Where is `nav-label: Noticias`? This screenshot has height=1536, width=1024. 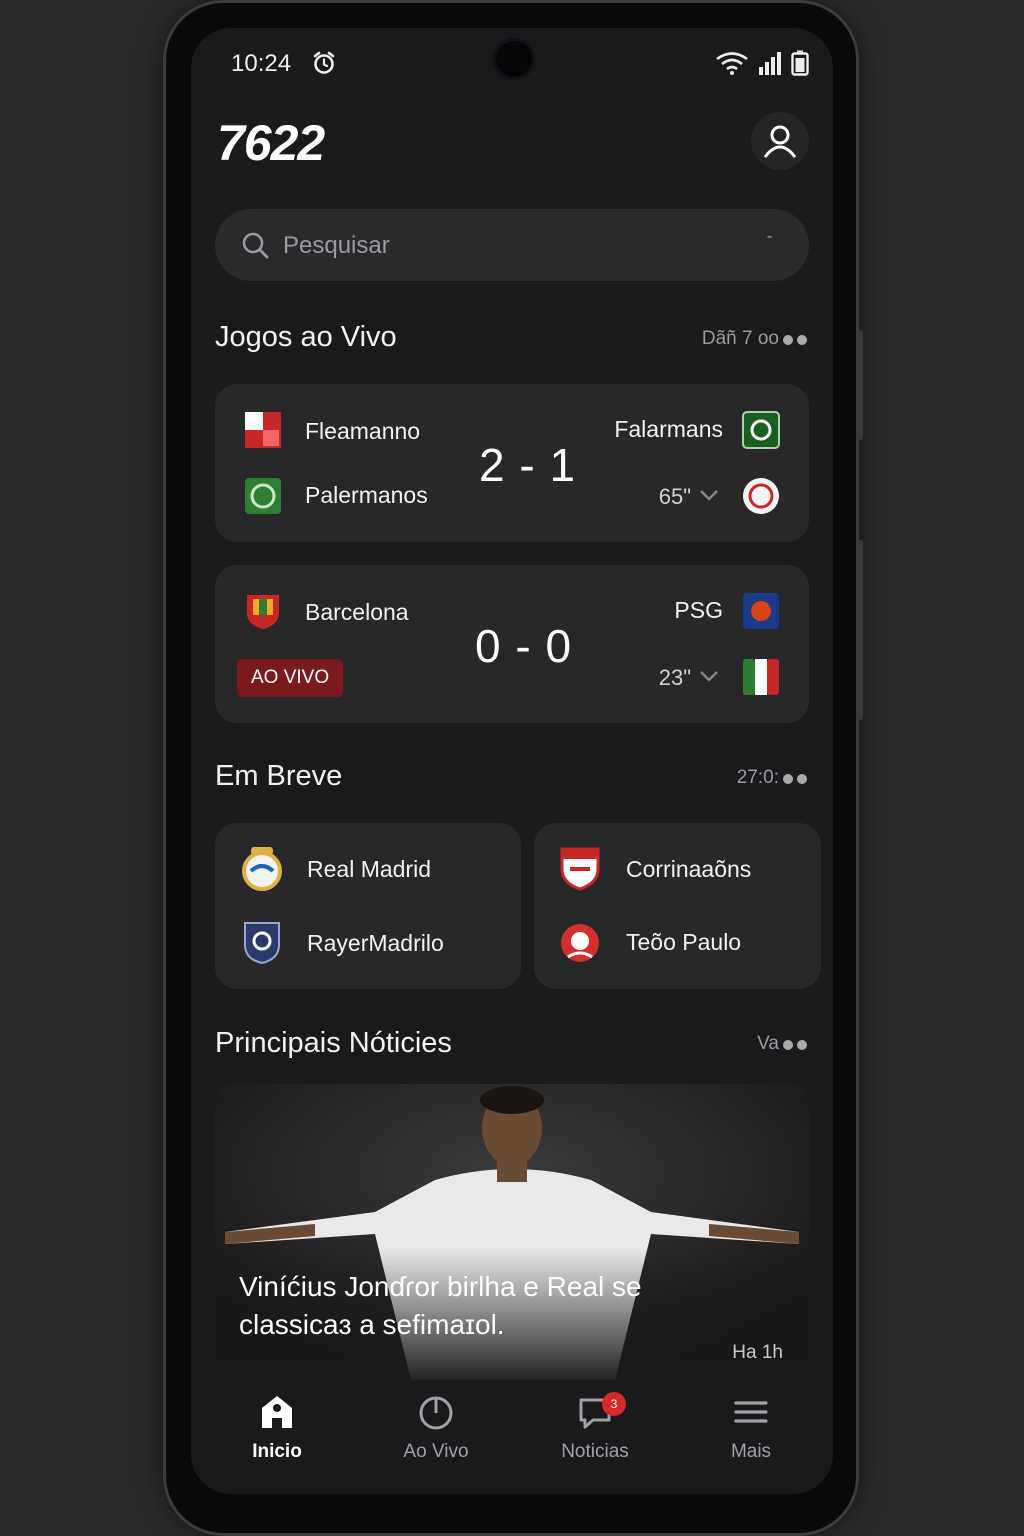
nav-label: Noticias is located at coordinates (595, 1451).